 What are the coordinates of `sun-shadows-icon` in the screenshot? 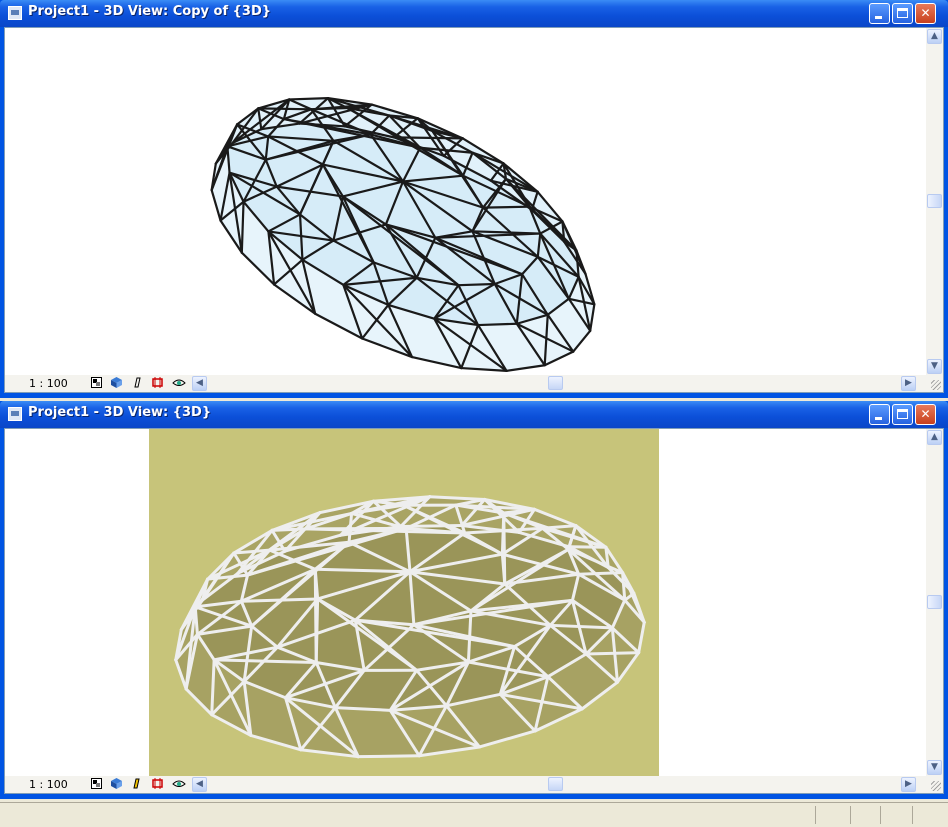 It's located at (137, 783).